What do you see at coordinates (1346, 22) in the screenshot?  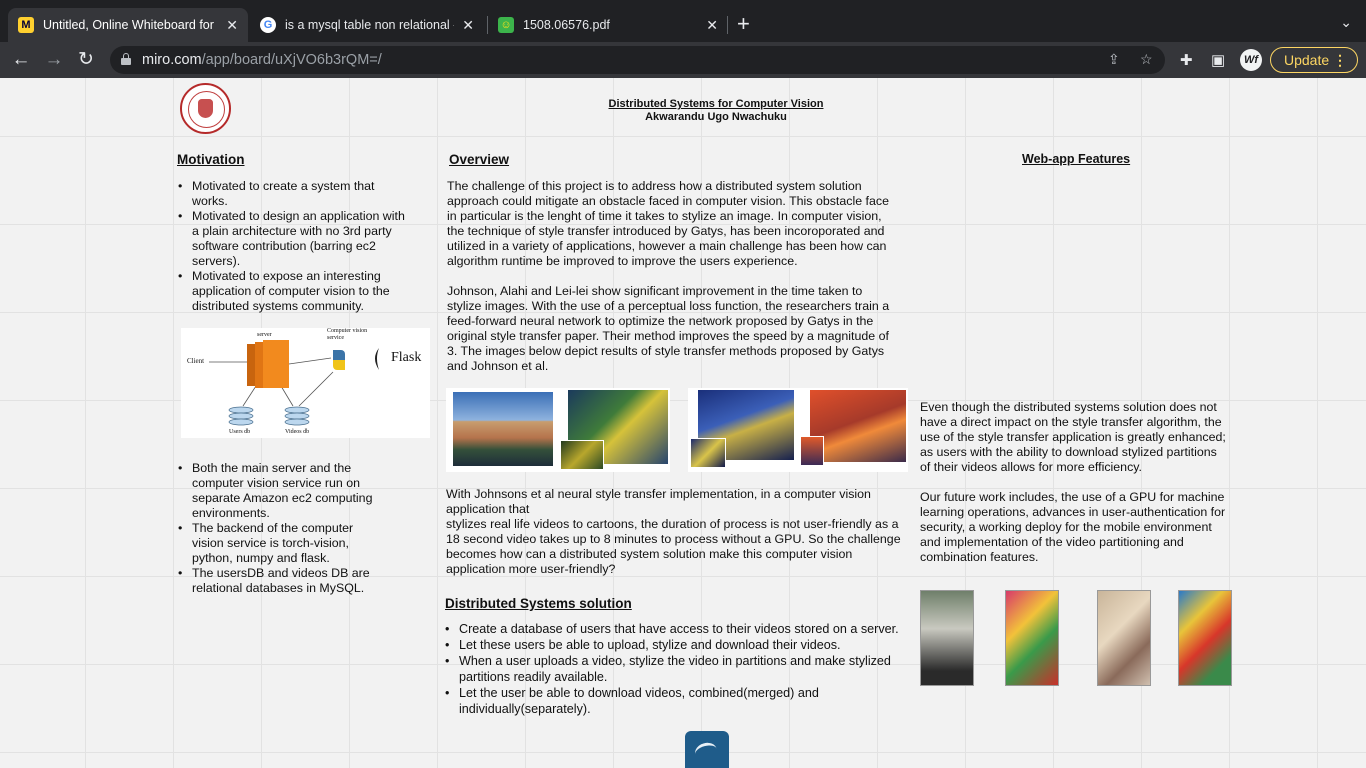 I see `tab-search-chevron-icon: ⌄` at bounding box center [1346, 22].